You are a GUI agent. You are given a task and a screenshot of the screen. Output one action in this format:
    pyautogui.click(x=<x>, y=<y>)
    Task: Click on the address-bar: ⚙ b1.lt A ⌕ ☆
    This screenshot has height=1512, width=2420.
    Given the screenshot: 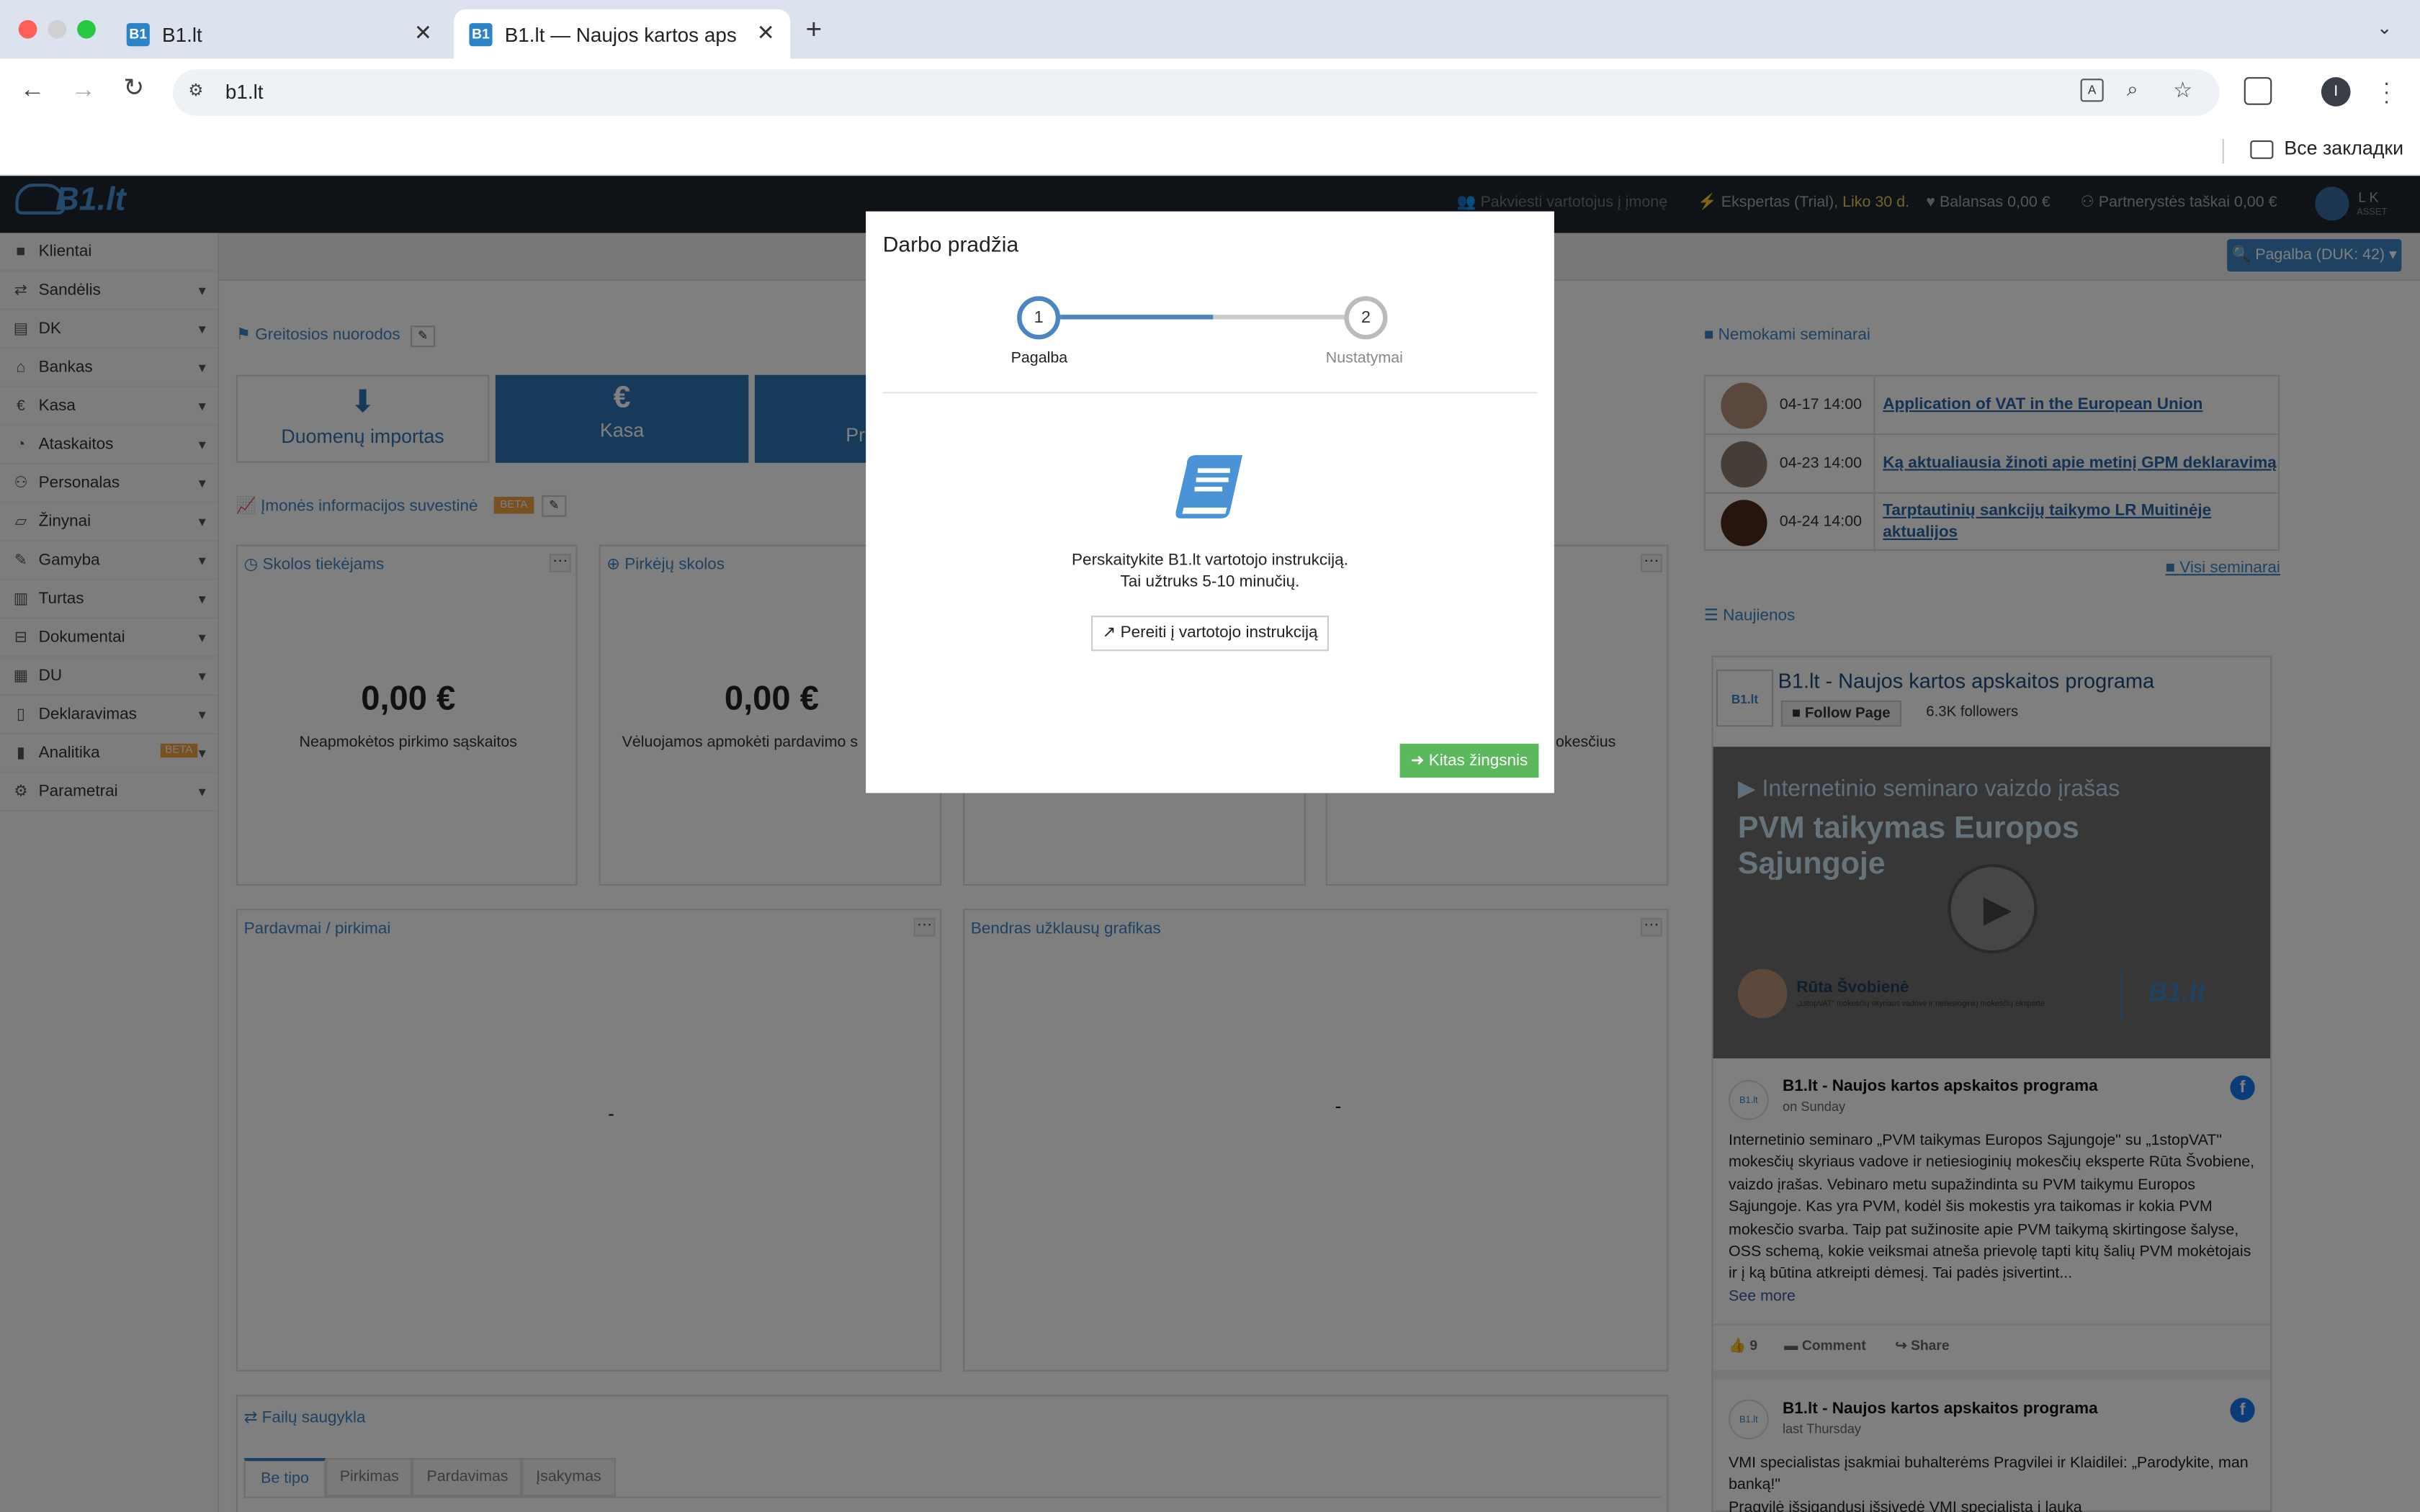 What is the action you would take?
    pyautogui.click(x=1196, y=92)
    